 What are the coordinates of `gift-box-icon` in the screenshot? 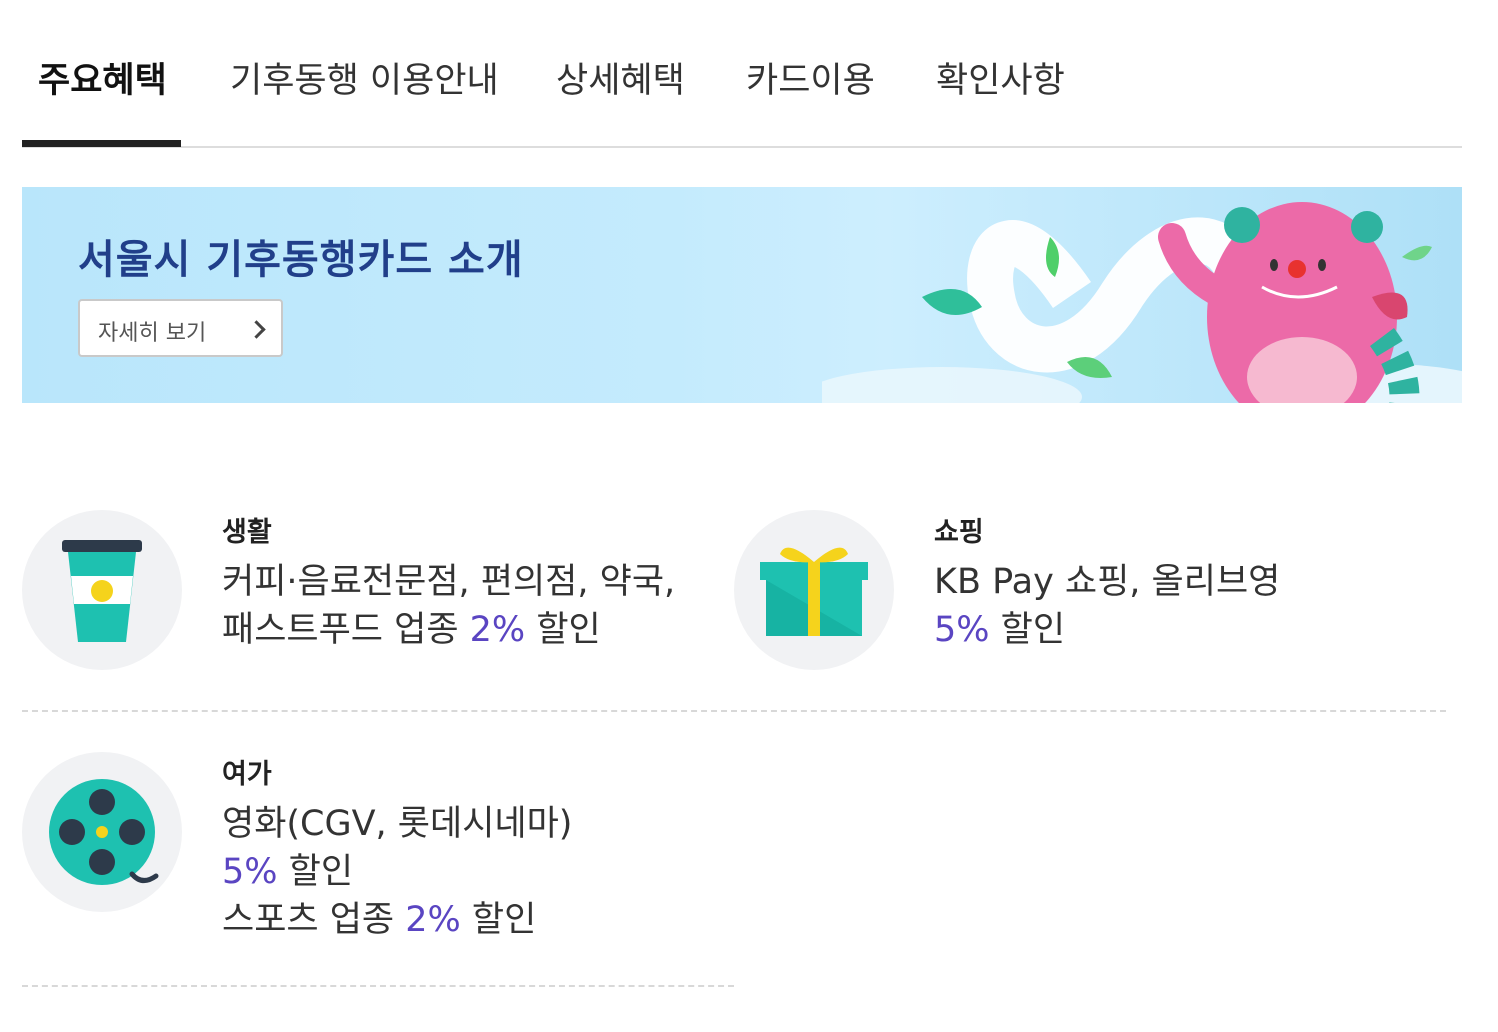 It's located at (814, 590).